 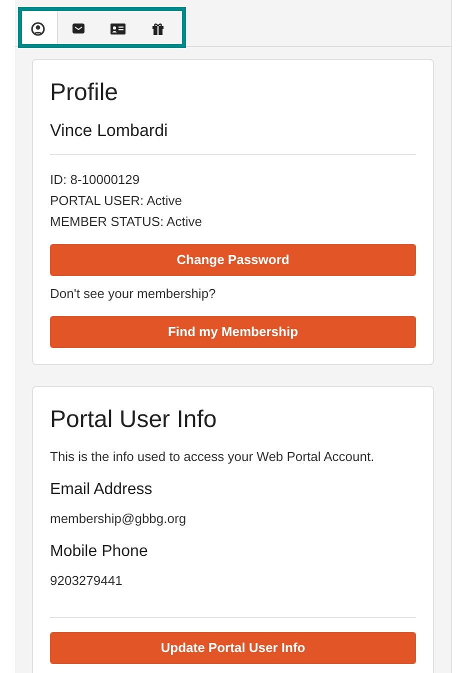 What do you see at coordinates (38, 29) in the screenshot?
I see `person-icon` at bounding box center [38, 29].